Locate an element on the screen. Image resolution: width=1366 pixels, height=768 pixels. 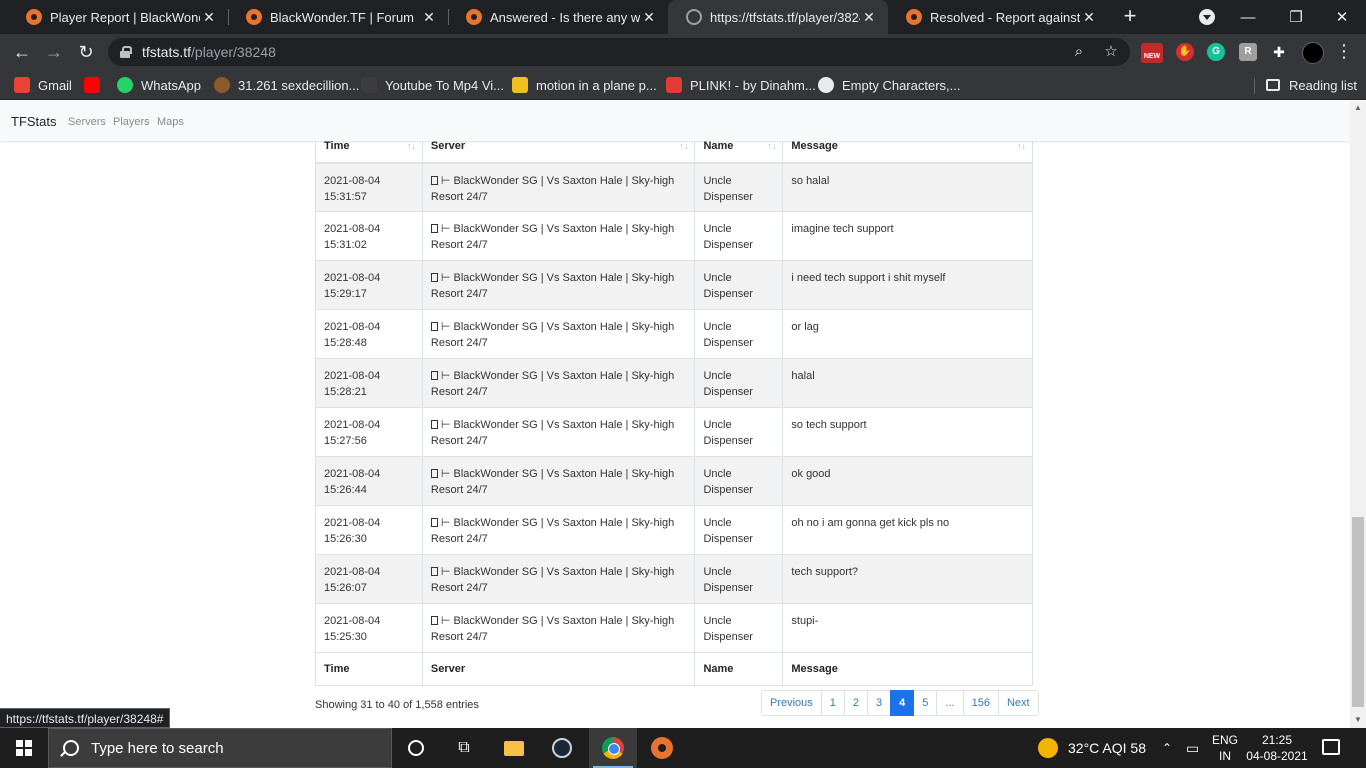
steam-button is located at coordinates (562, 748).